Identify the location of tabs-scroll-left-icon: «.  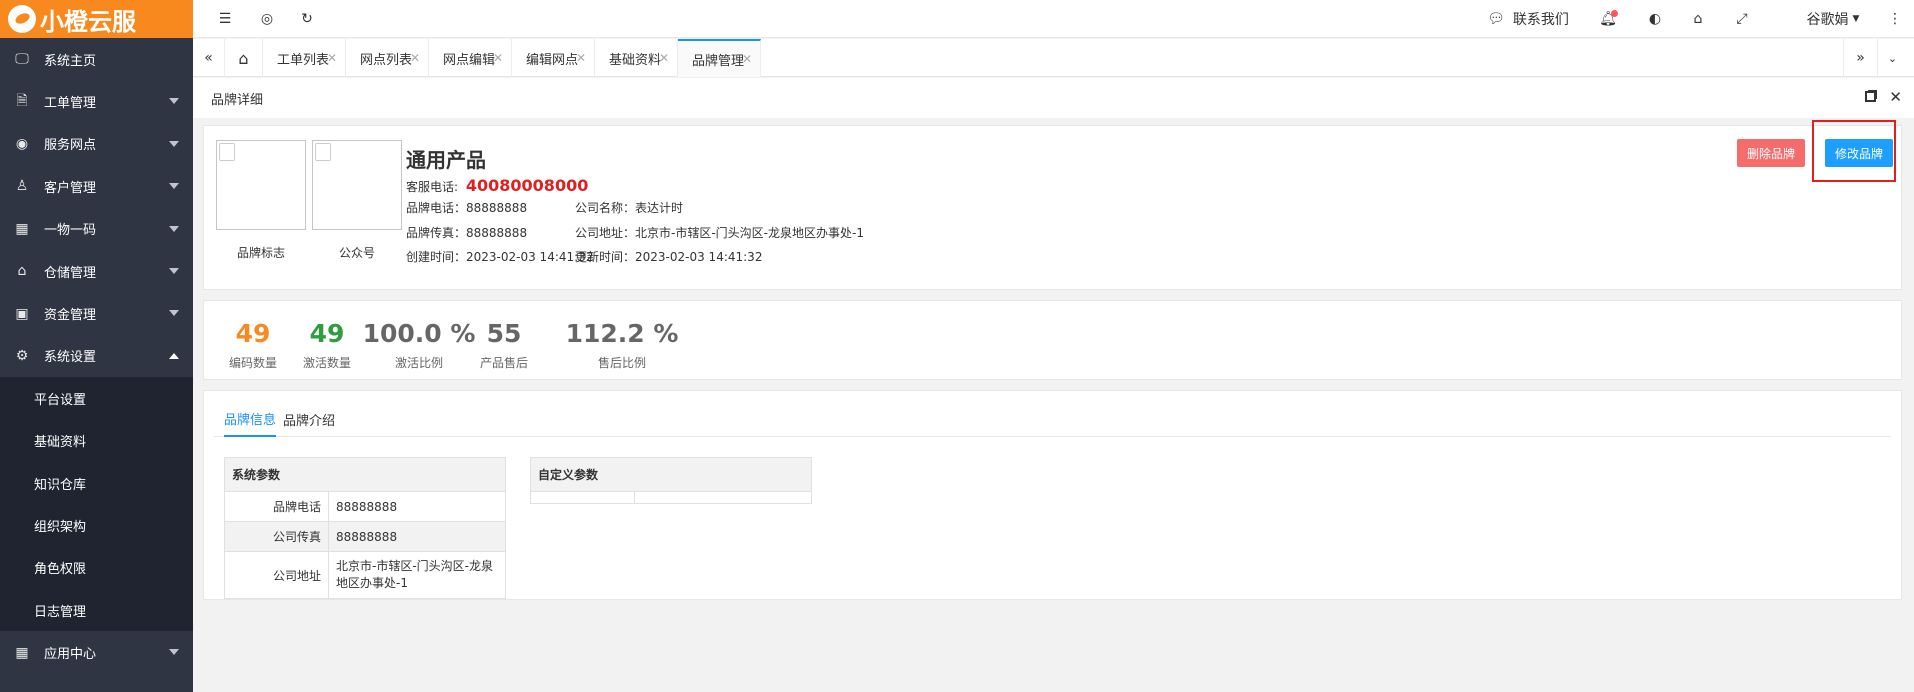
(209, 58).